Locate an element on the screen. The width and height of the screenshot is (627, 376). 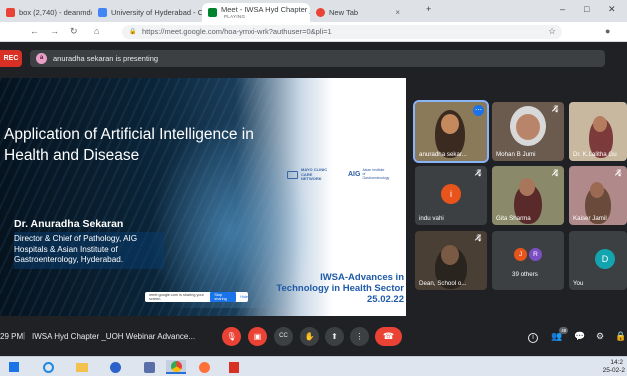
taskbar-chrome is located at coordinates (176, 367).